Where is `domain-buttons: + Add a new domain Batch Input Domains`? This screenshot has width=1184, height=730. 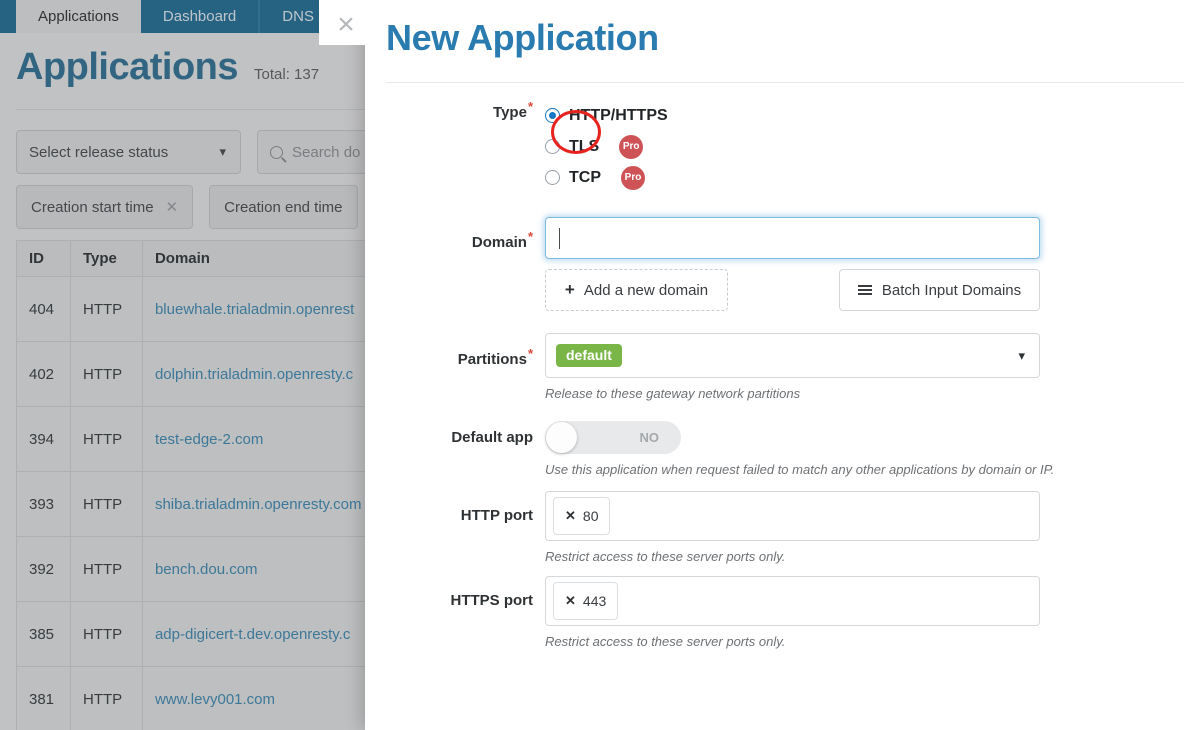 domain-buttons: + Add a new domain Batch Input Domains is located at coordinates (792, 290).